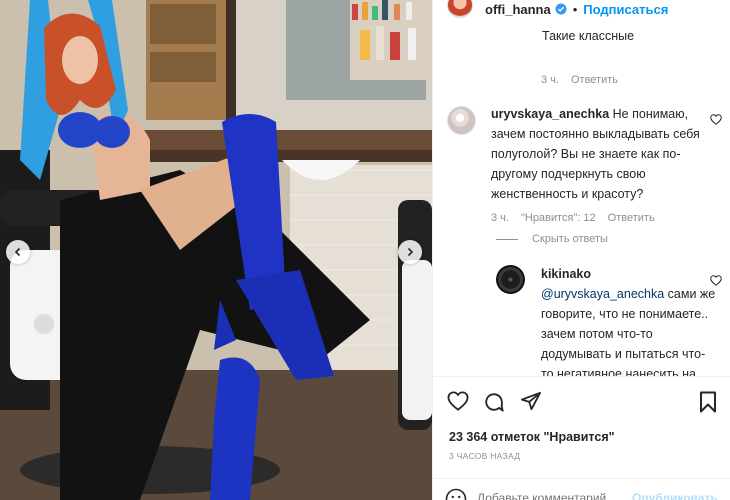 Image resolution: width=730 pixels, height=500 pixels. I want to click on post-comment-button: Опубликовать, so click(675, 495).